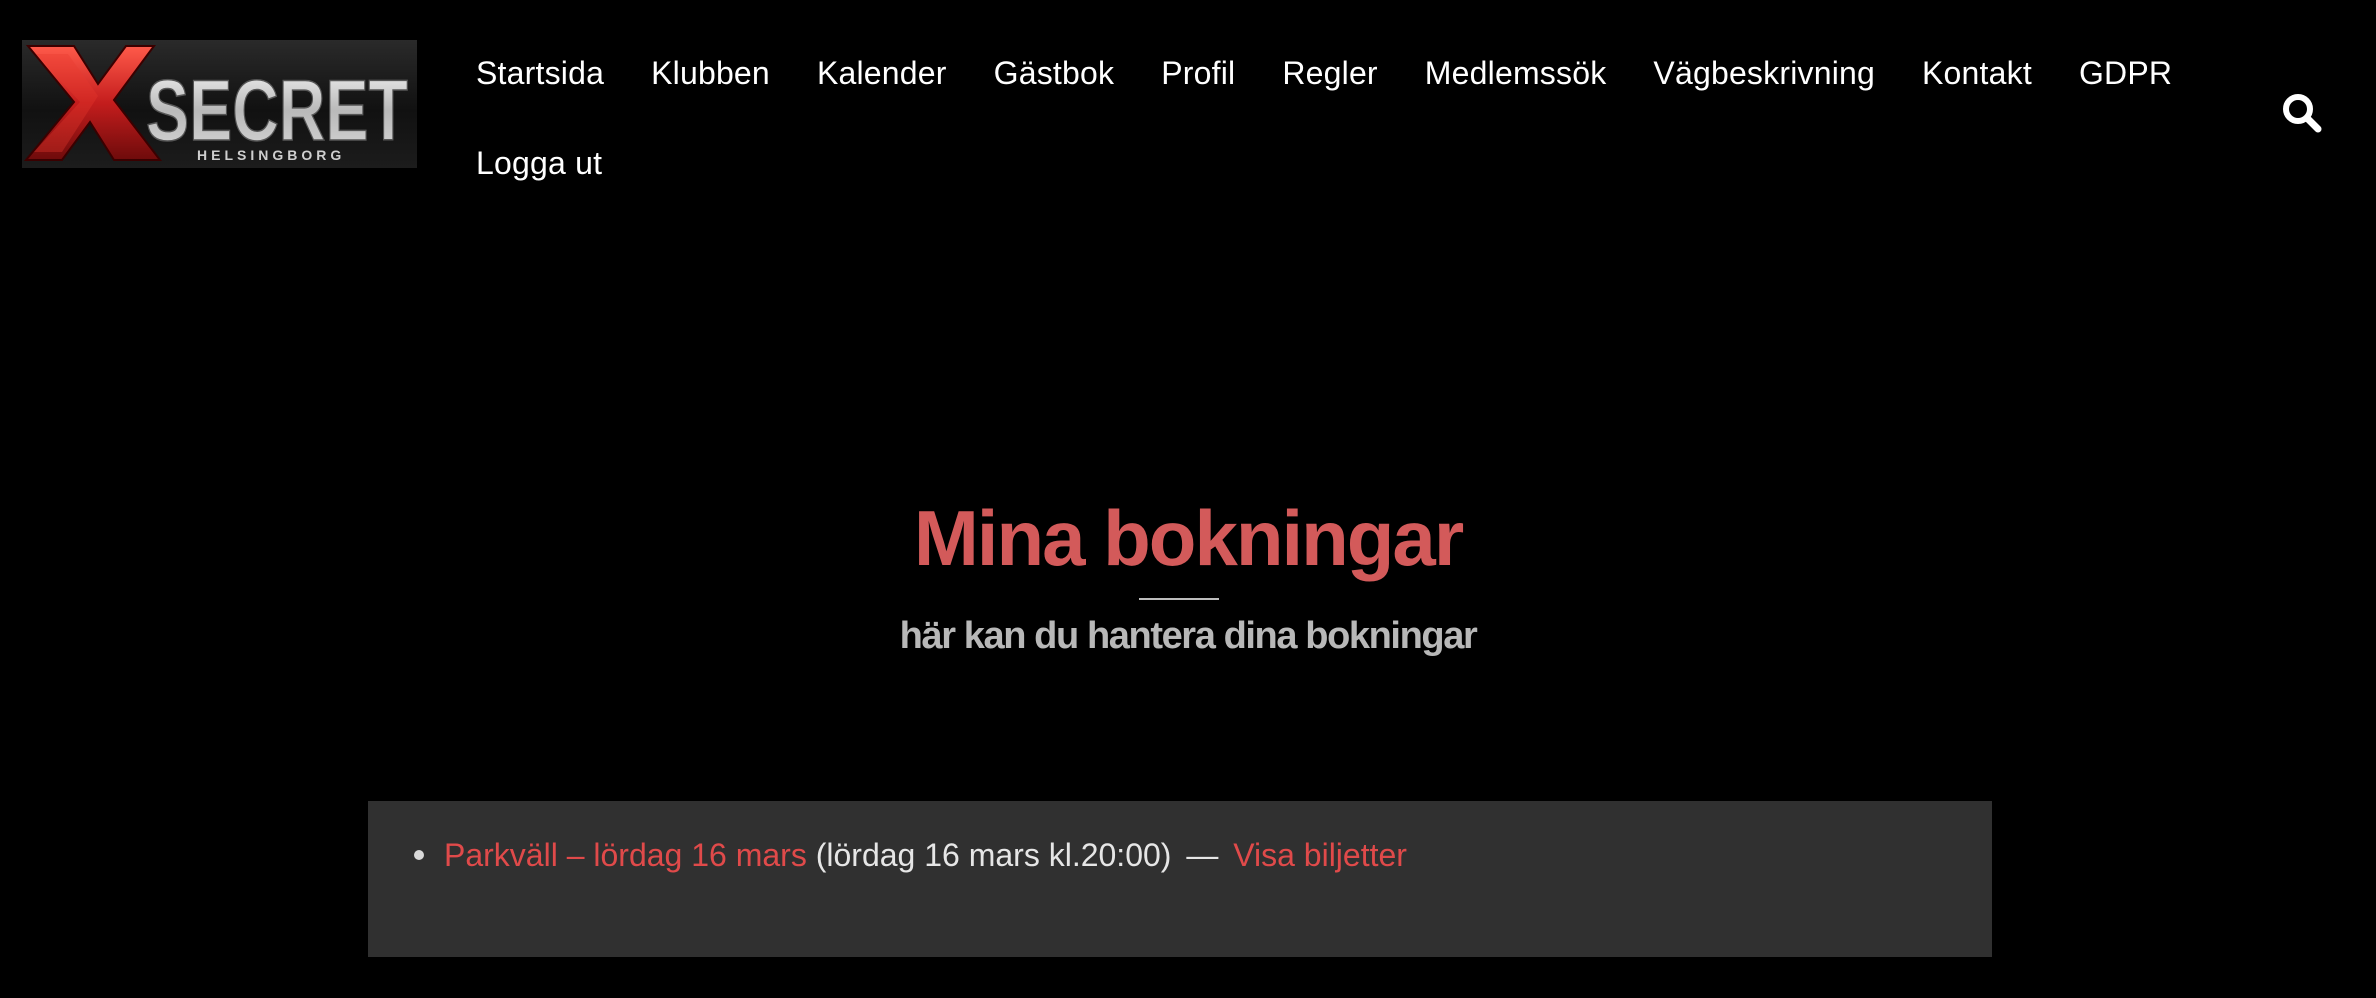 This screenshot has width=2376, height=998. What do you see at coordinates (1054, 73) in the screenshot?
I see `nav-item-gastbok: Gästbok` at bounding box center [1054, 73].